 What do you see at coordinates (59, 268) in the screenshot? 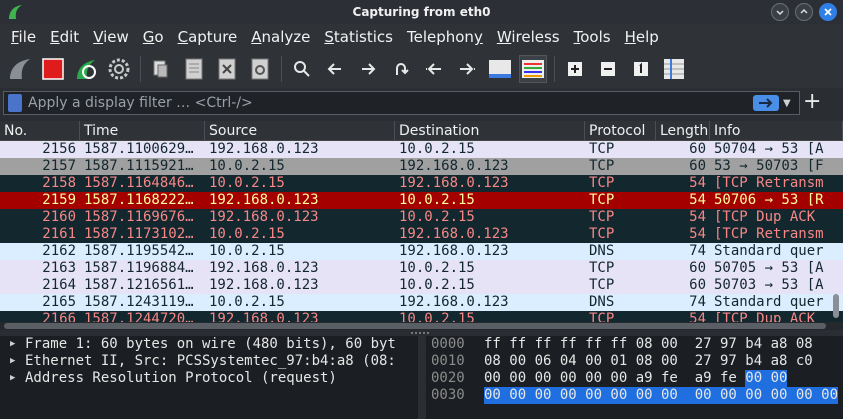
I see `cell-no: 2163` at bounding box center [59, 268].